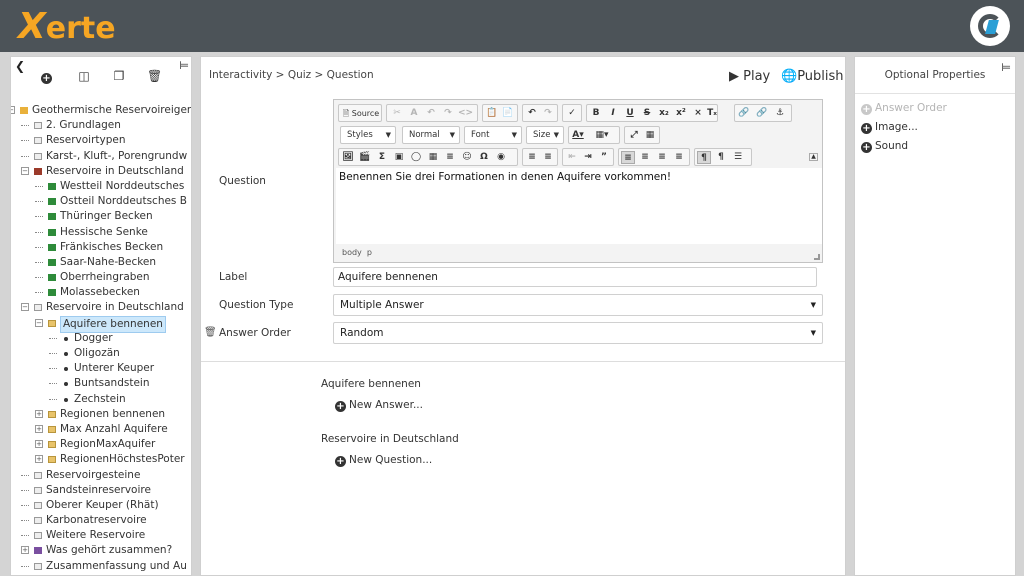 The image size is (1024, 576). Describe the element at coordinates (101, 247) in the screenshot. I see `tree-item: Fränkisches Becken` at that location.